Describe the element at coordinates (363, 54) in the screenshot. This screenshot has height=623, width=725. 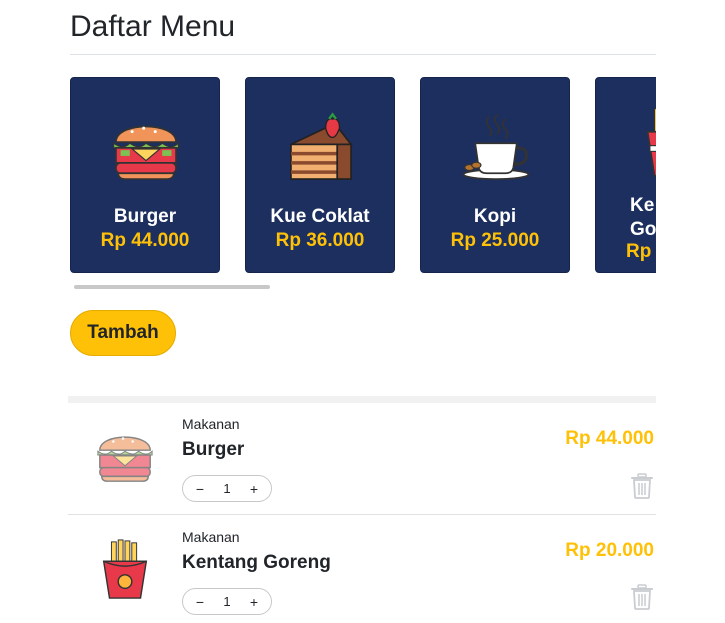
I see `title-divider` at that location.